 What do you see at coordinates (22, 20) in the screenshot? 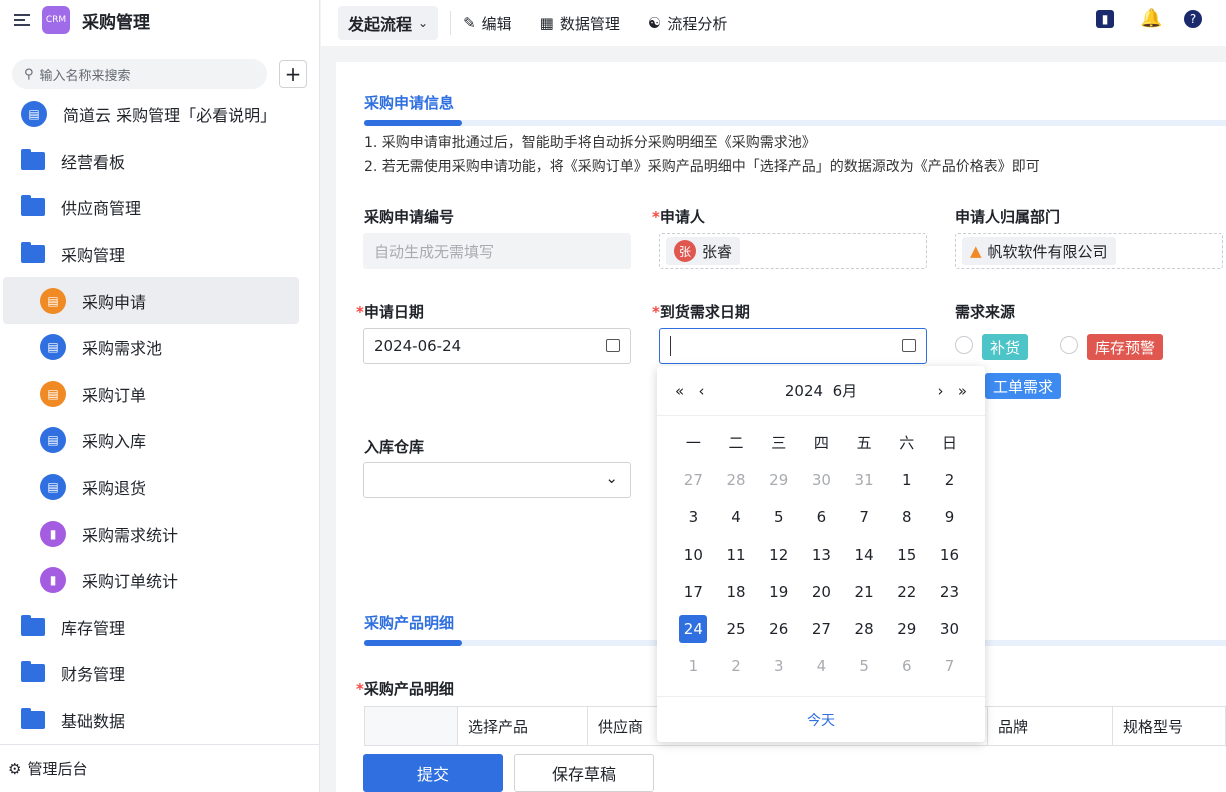
I see `menu-icon` at bounding box center [22, 20].